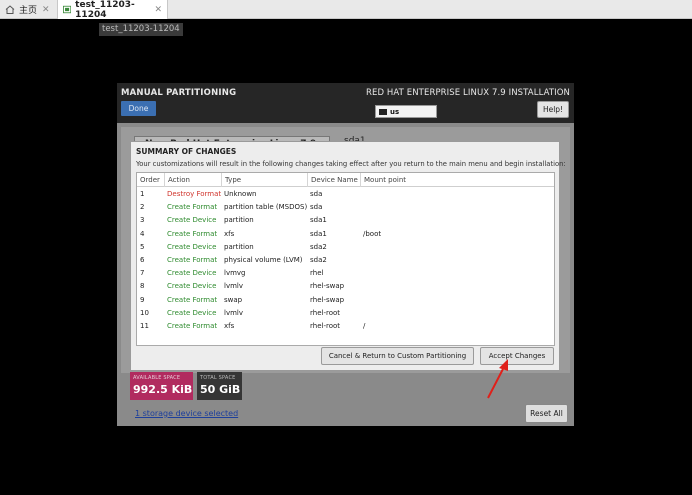 The height and width of the screenshot is (495, 692). What do you see at coordinates (10, 9) in the screenshot?
I see `home-icon` at bounding box center [10, 9].